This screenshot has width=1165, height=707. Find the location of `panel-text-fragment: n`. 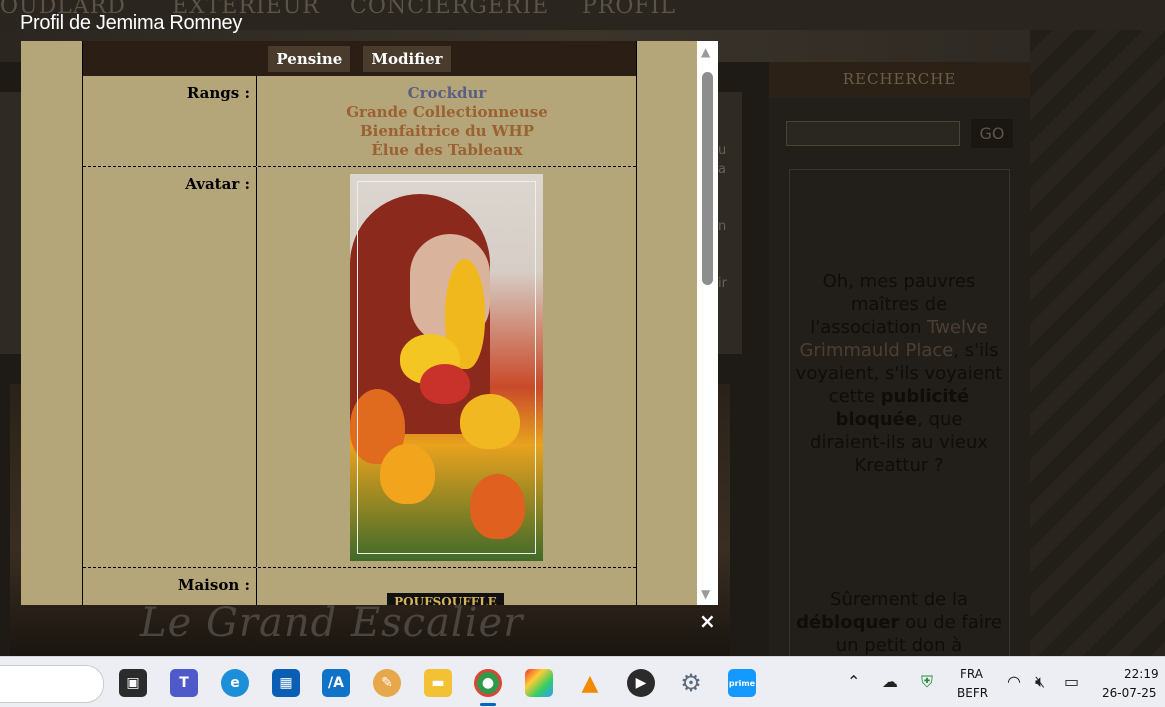

panel-text-fragment: n is located at coordinates (722, 226).